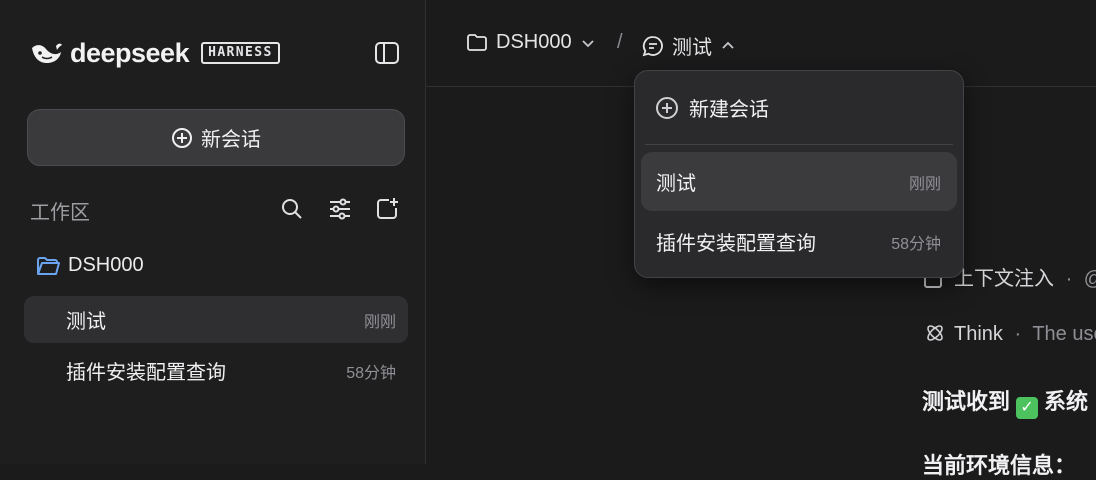 This screenshot has height=480, width=1096. Describe the element at coordinates (292, 209) in the screenshot. I see `search-icon` at that location.